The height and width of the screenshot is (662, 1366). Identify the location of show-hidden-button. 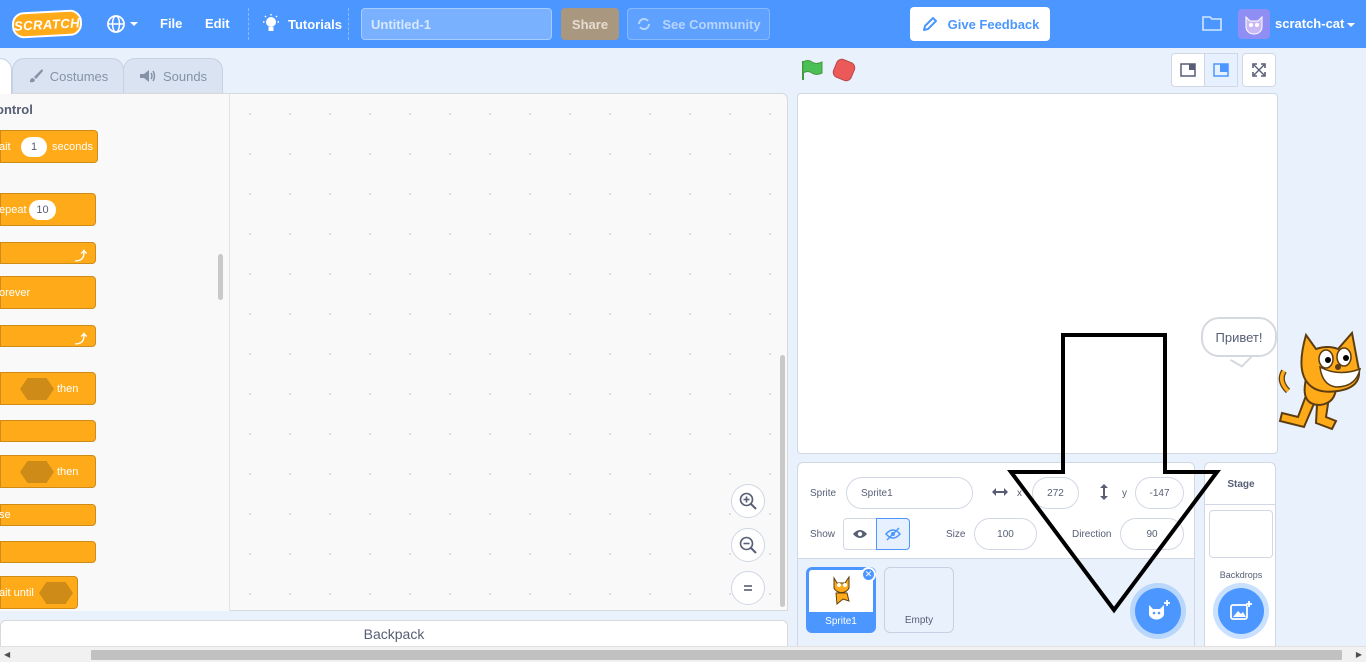
(893, 534).